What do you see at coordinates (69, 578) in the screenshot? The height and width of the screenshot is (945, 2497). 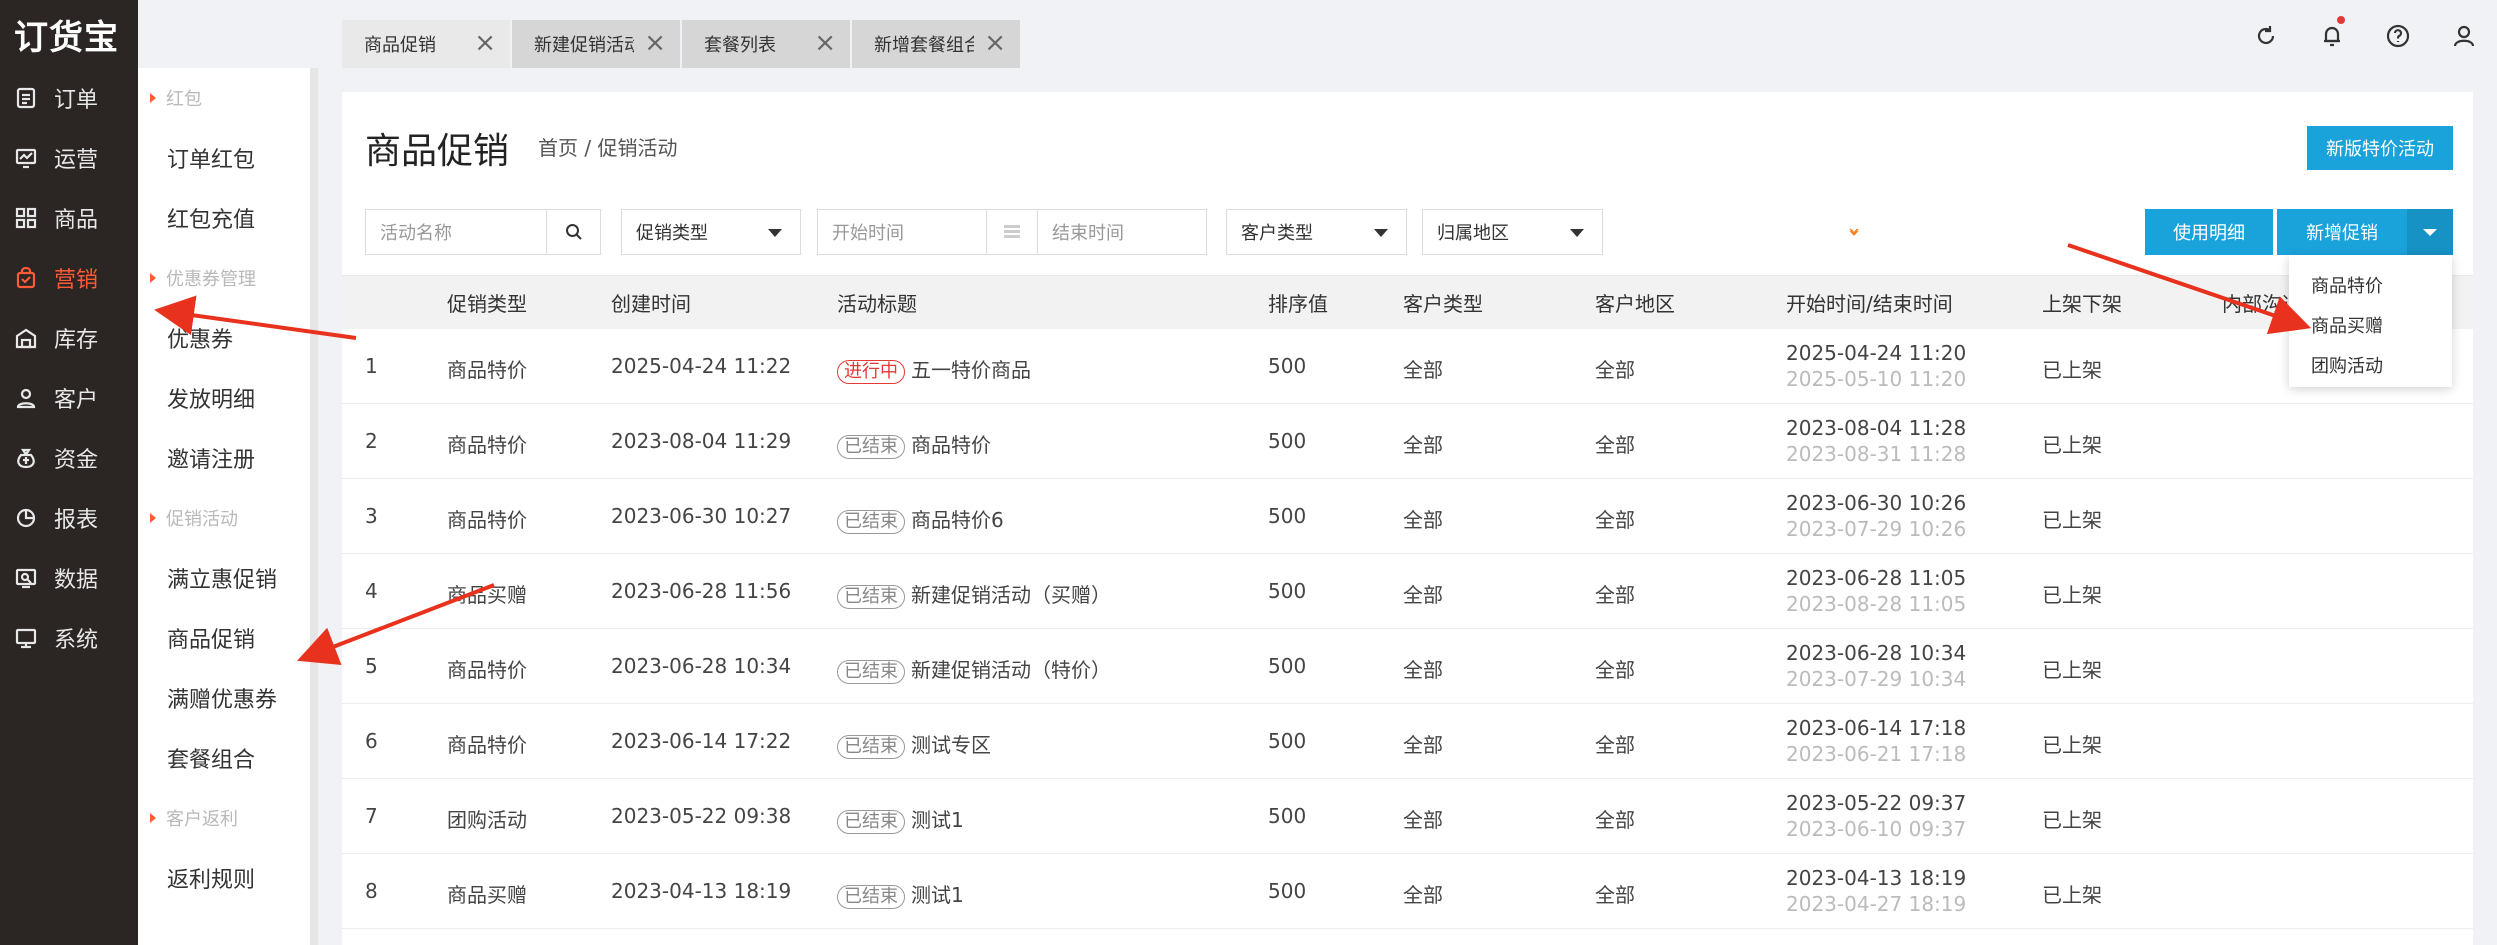 I see `nav-item-data: 数据` at bounding box center [69, 578].